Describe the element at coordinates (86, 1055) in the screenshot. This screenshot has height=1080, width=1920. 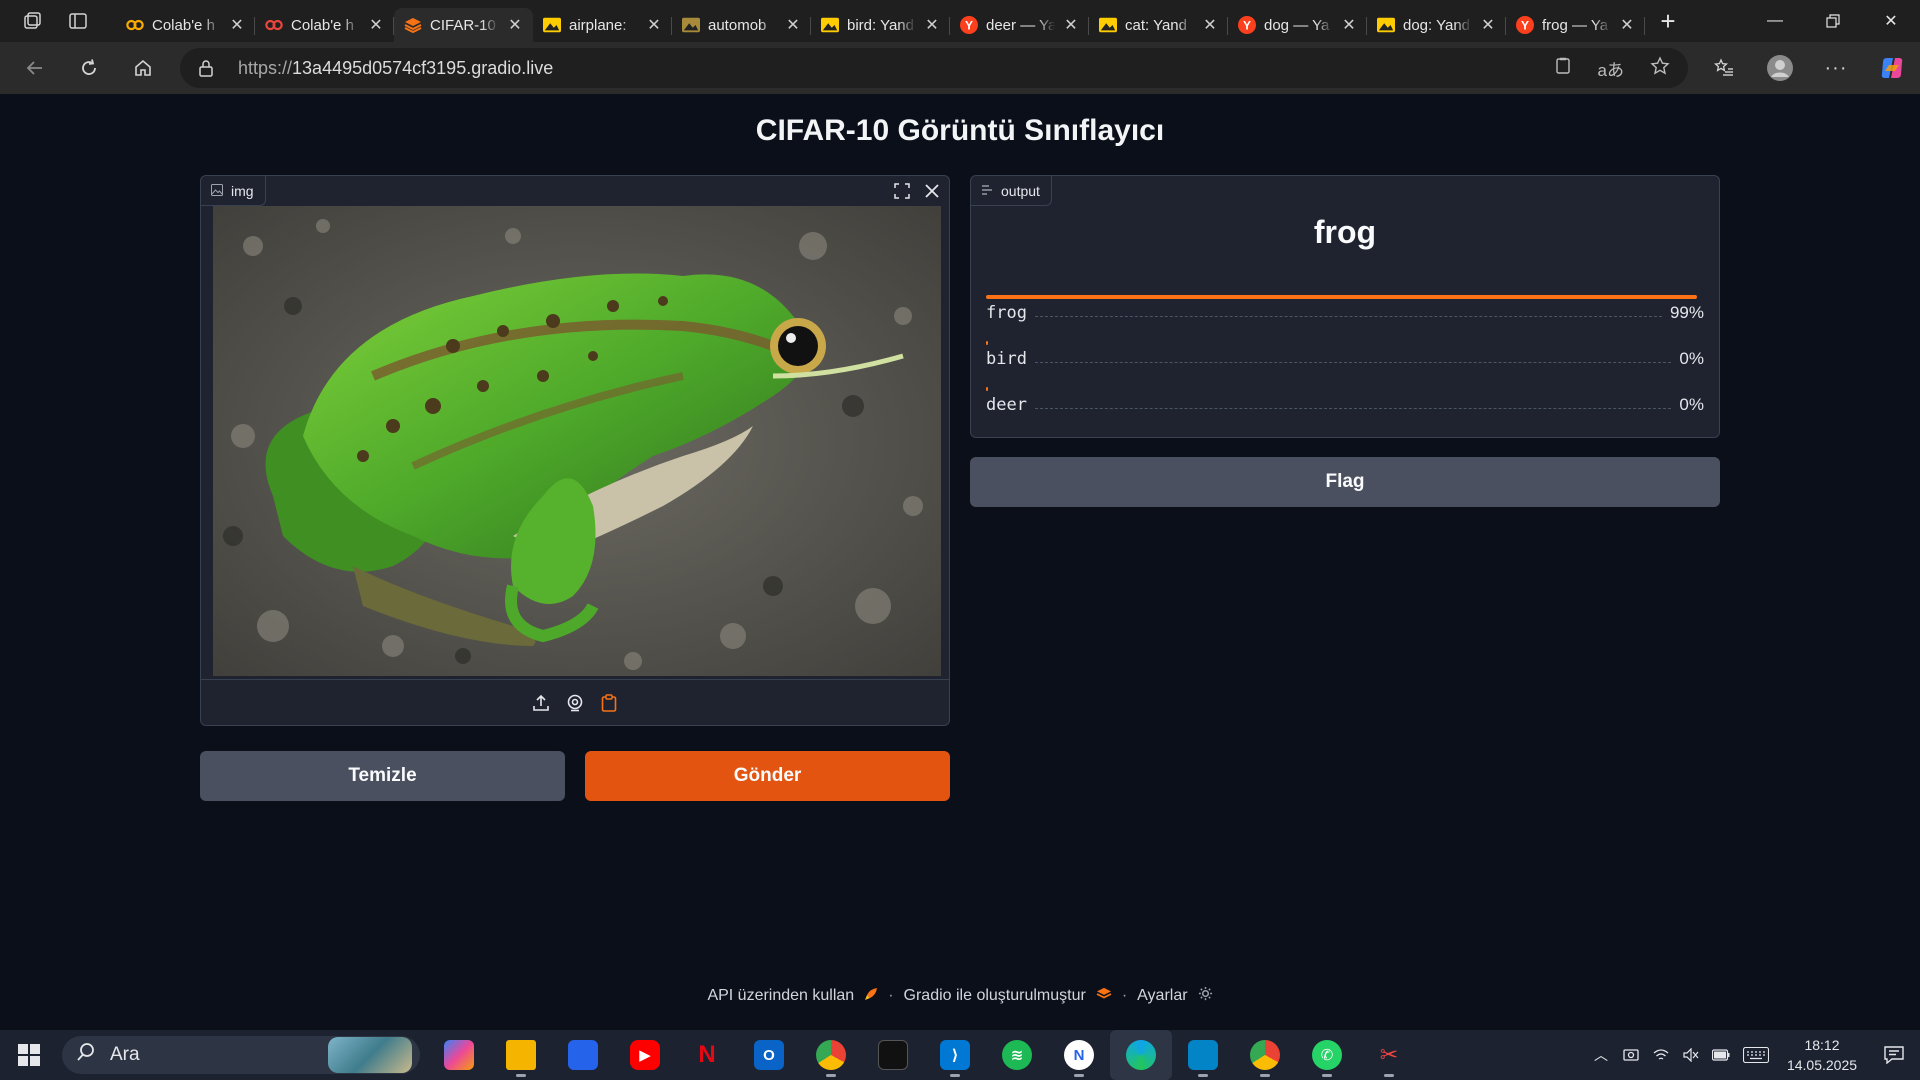
I see `search-icon` at that location.